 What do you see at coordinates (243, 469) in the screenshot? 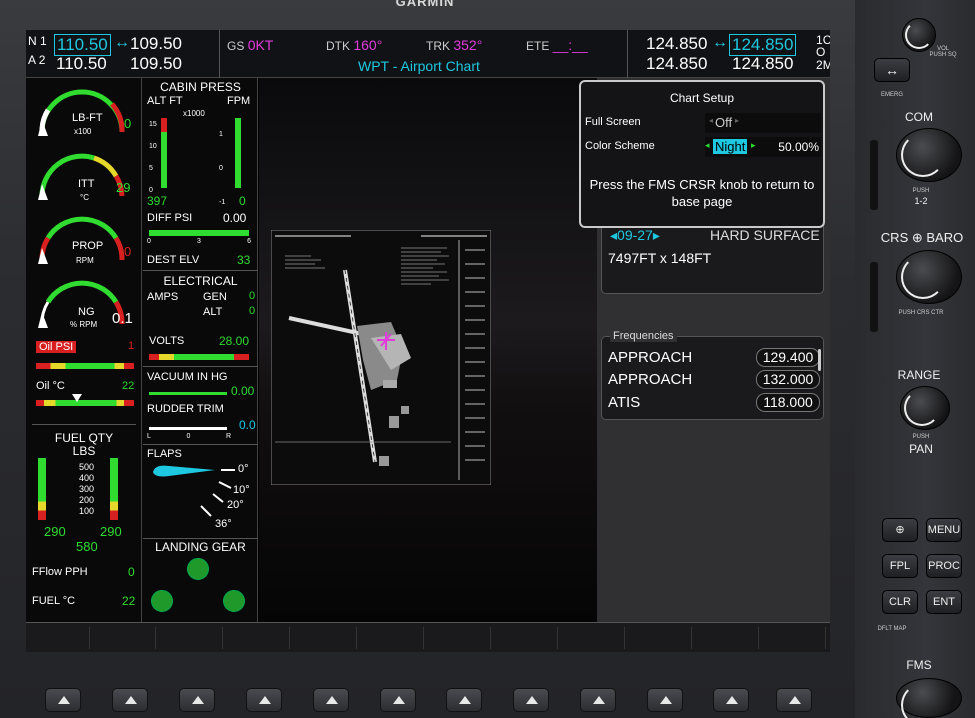
I see `flap-mark-0: 0°` at bounding box center [243, 469].